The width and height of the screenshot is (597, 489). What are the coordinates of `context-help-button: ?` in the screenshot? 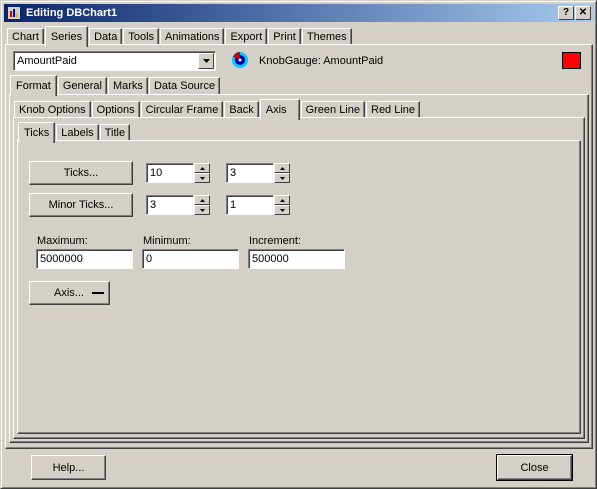 It's located at (566, 13).